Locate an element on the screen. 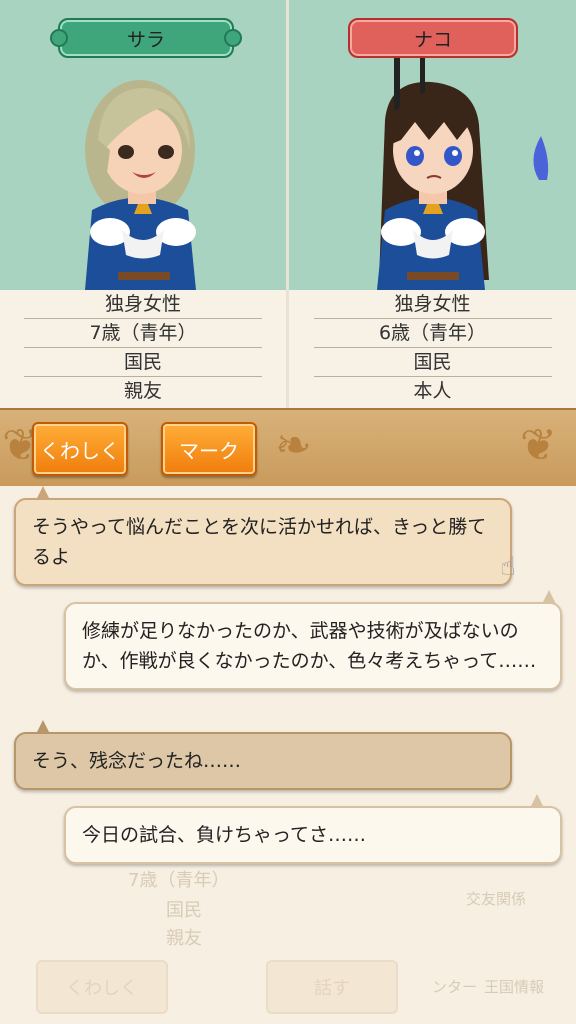 This screenshot has height=1024, width=576. ornament-right-icon: ❦ is located at coordinates (538, 445).